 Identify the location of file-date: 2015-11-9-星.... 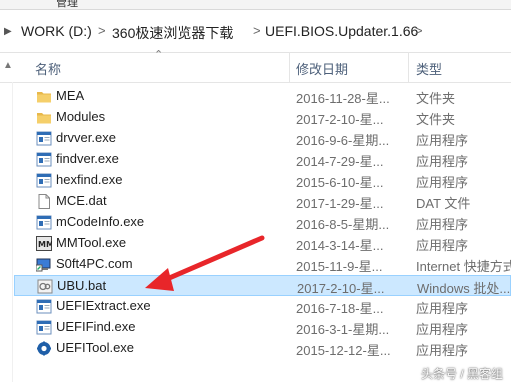
(339, 266).